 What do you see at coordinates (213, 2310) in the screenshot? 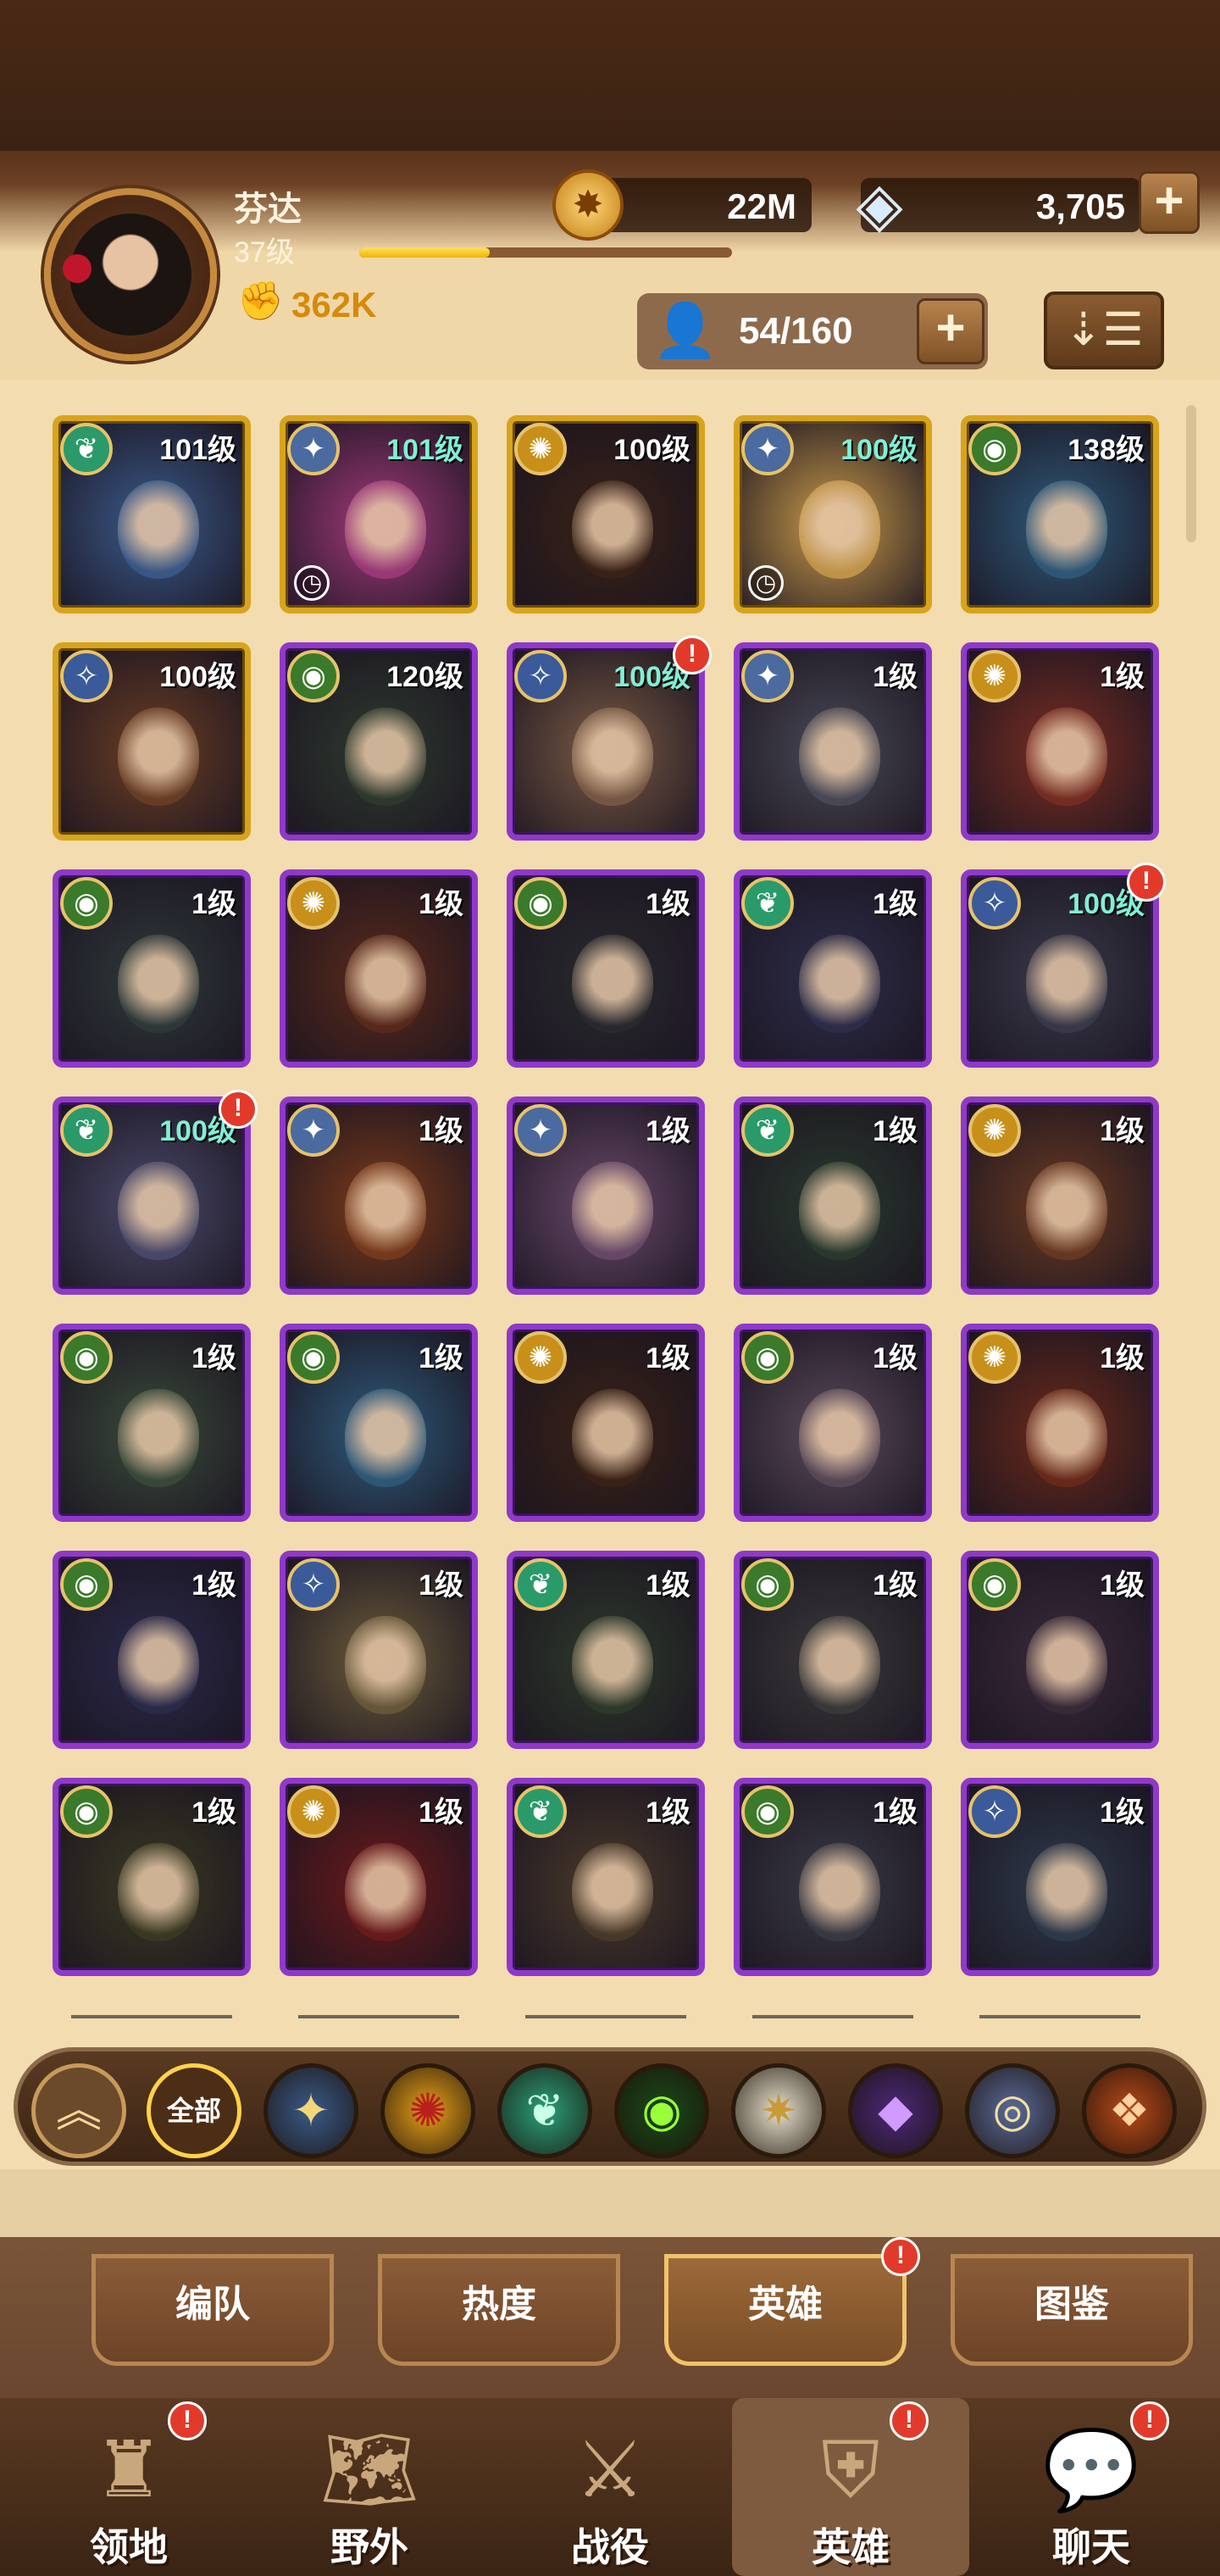
I see `tab-0: 编队` at bounding box center [213, 2310].